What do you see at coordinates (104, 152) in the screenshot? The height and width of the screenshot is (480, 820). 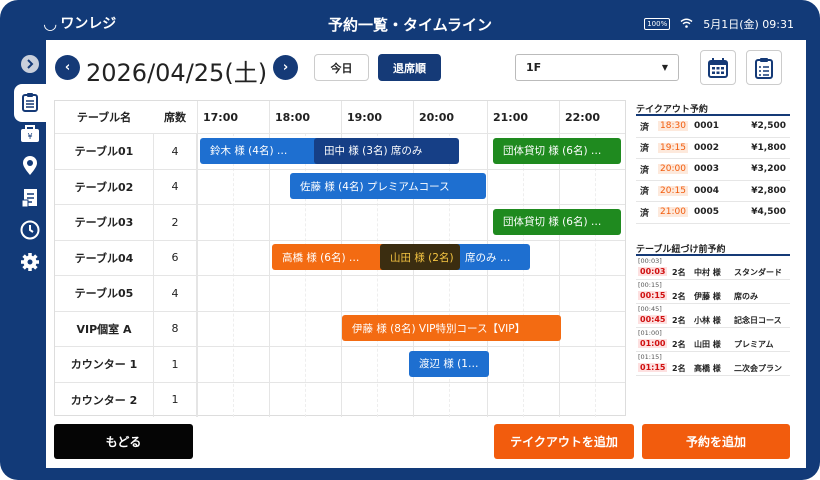 I see `table-name: テーブル01` at bounding box center [104, 152].